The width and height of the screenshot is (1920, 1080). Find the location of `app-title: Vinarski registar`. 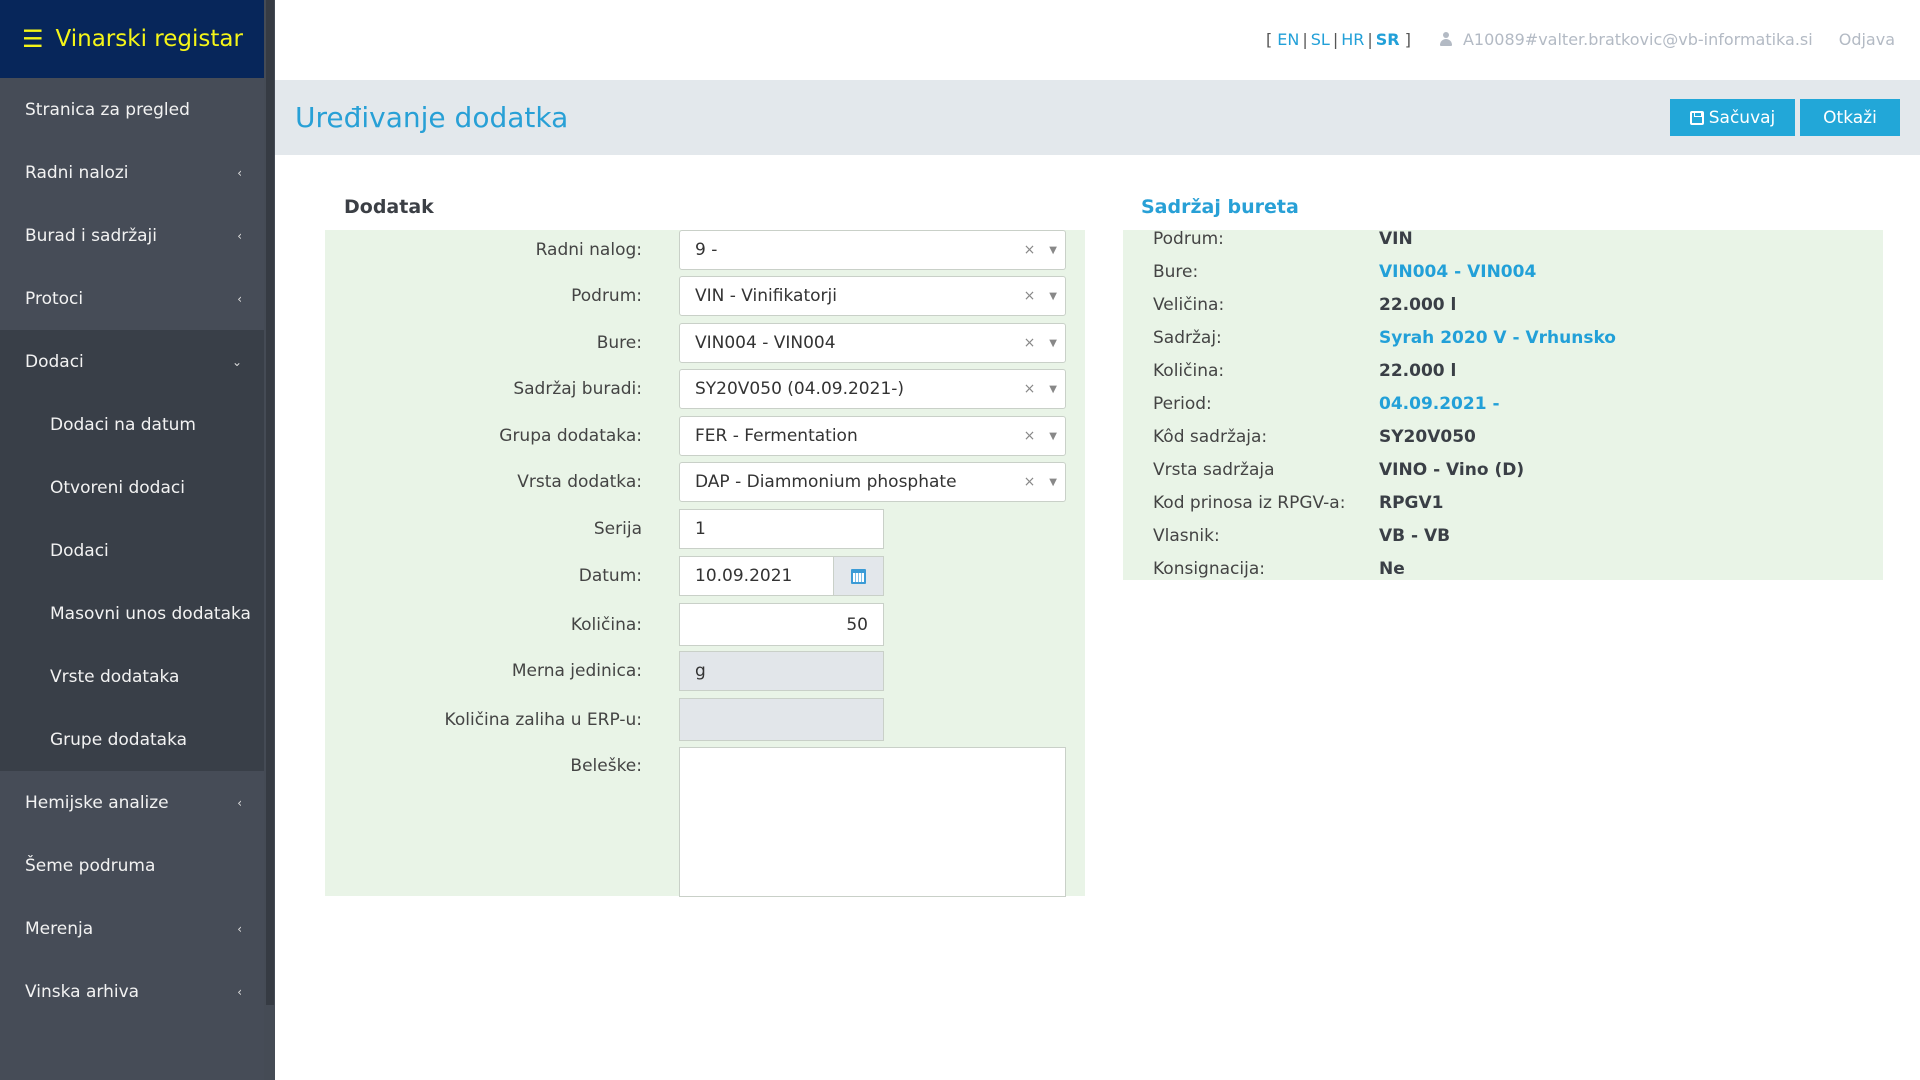

app-title: Vinarski registar is located at coordinates (149, 39).